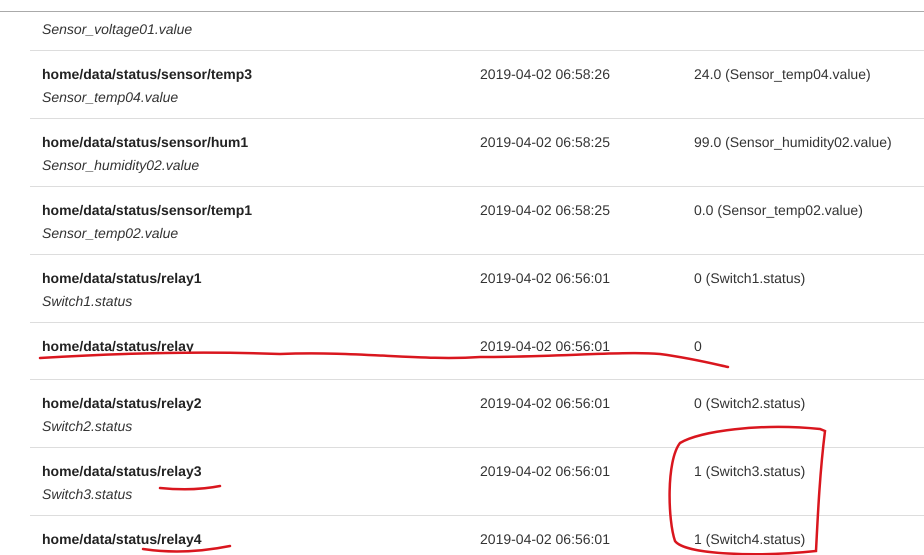 This screenshot has width=924, height=555. Describe the element at coordinates (750, 403) in the screenshot. I see `value-text: 0 (Switch2.status)` at that location.